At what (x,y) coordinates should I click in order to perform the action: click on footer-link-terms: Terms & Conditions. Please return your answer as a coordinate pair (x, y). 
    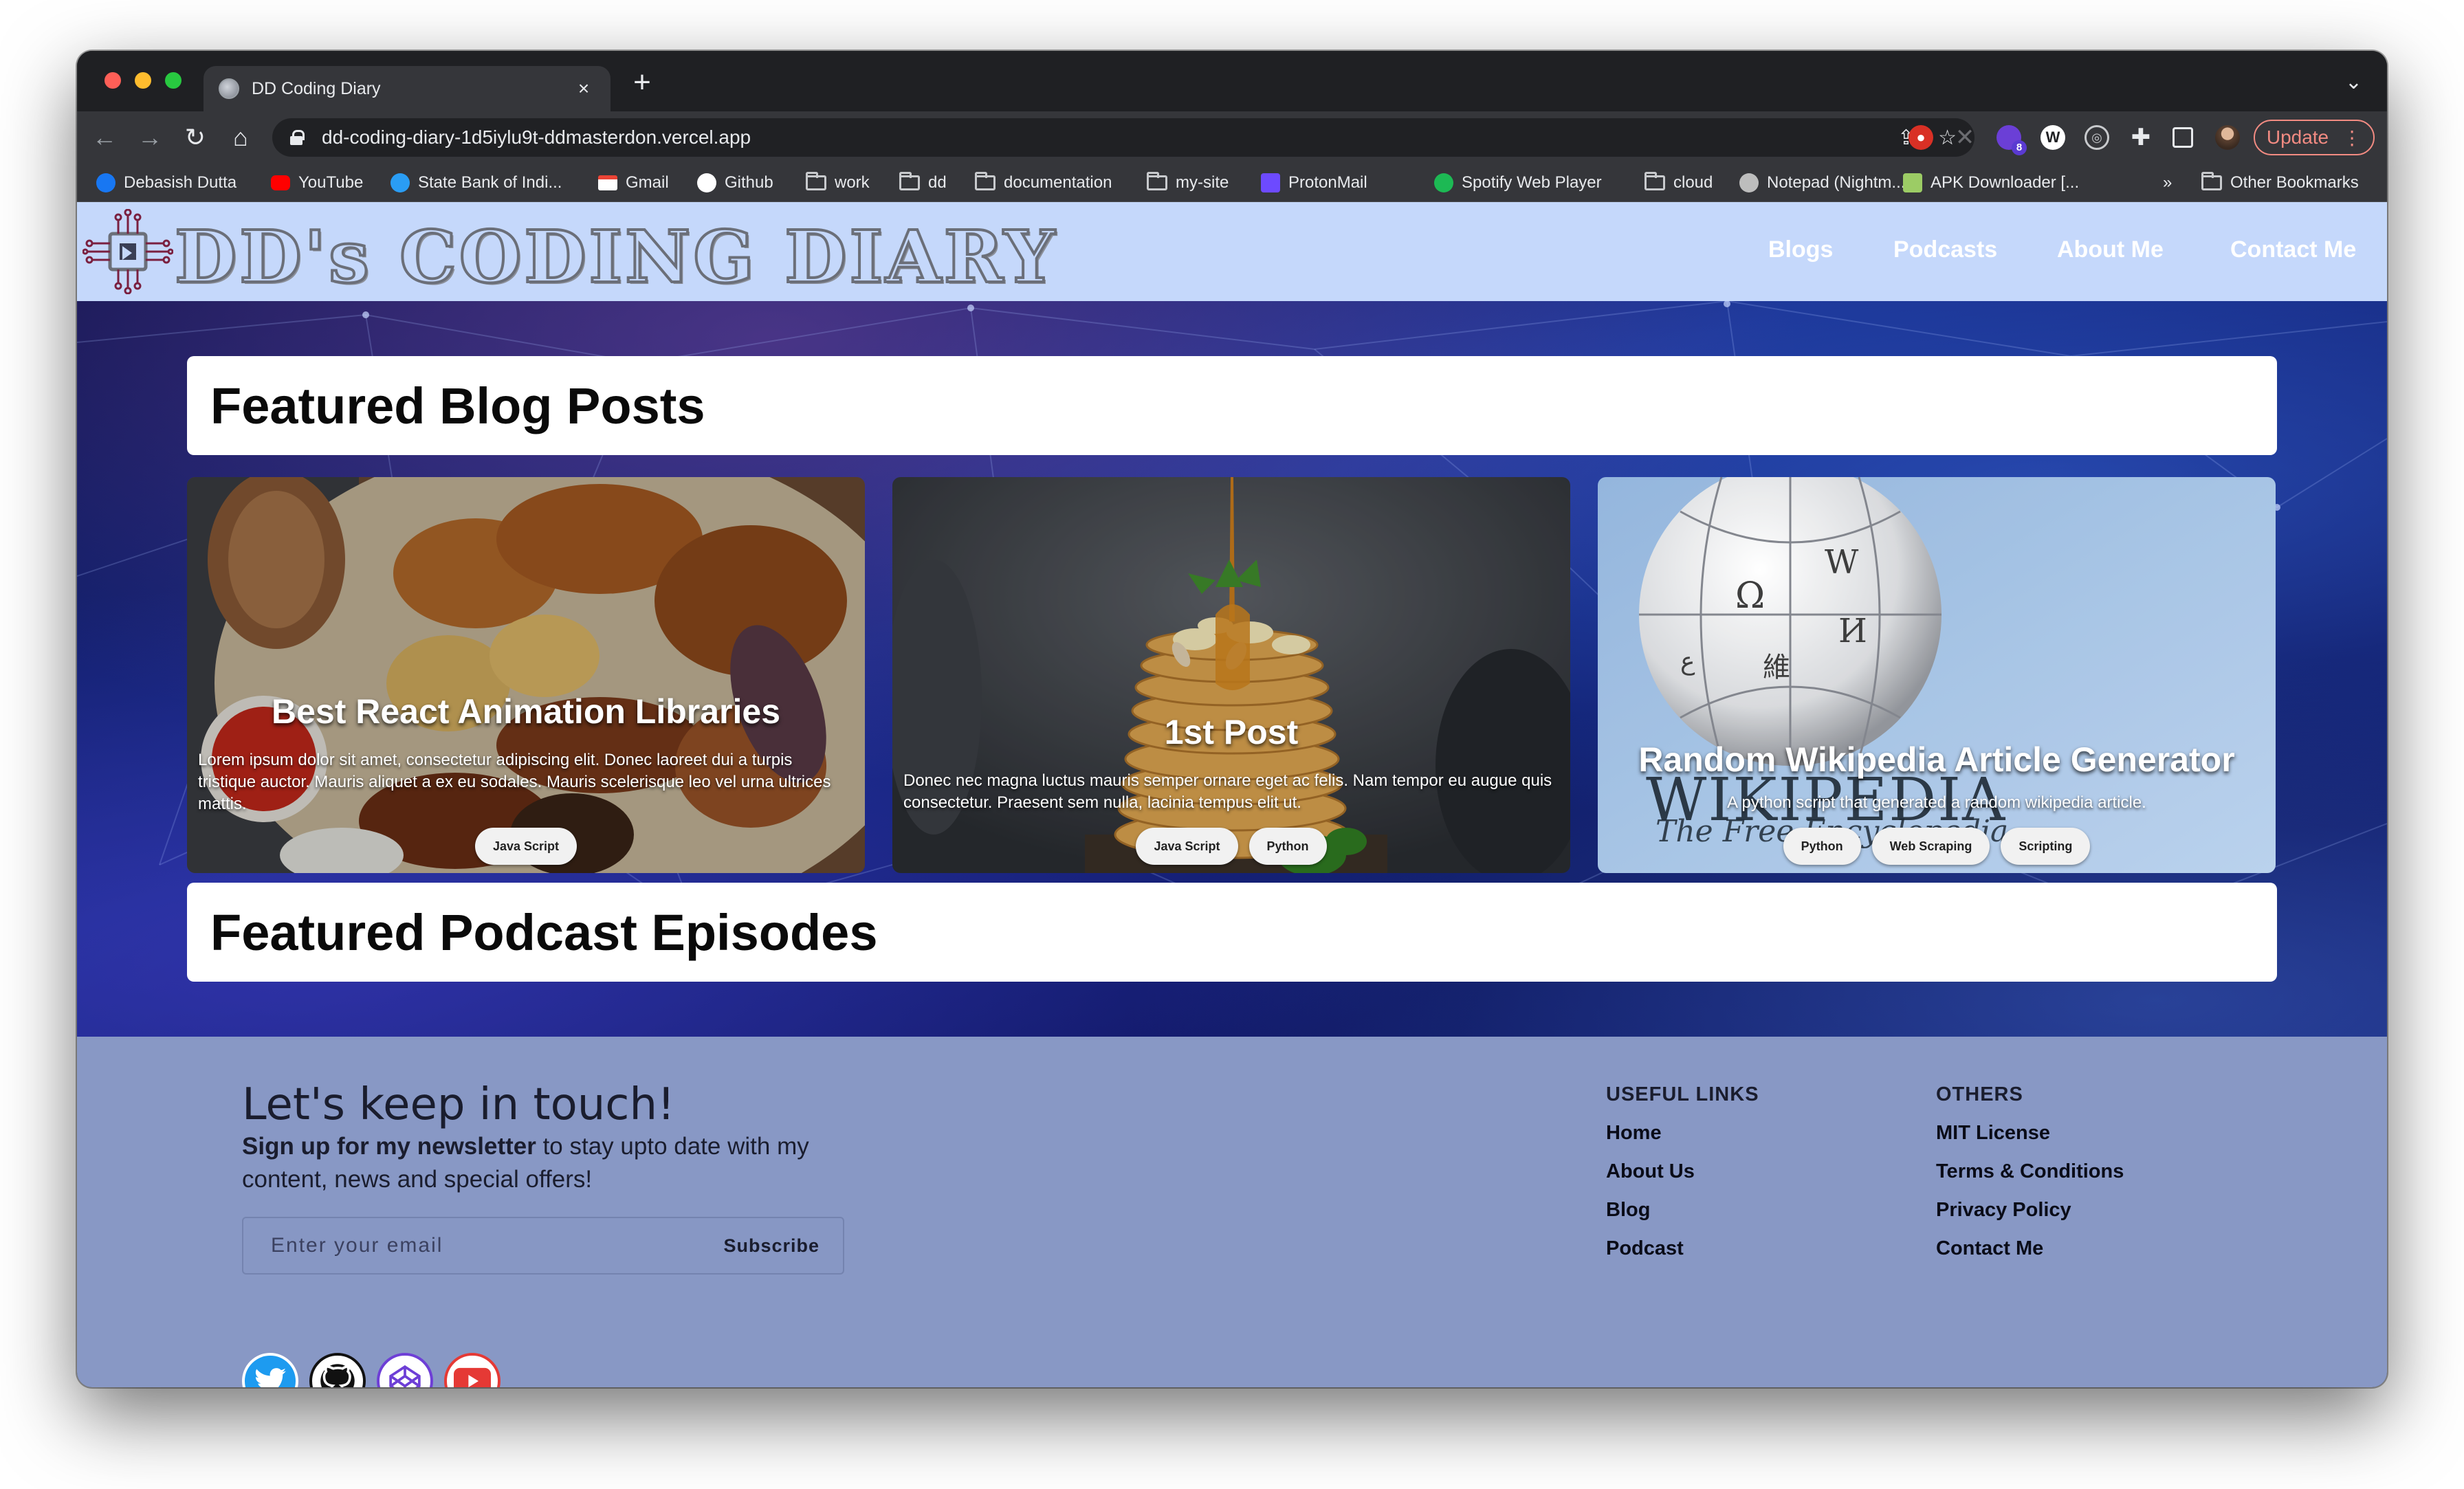
    Looking at the image, I should click on (2030, 1171).